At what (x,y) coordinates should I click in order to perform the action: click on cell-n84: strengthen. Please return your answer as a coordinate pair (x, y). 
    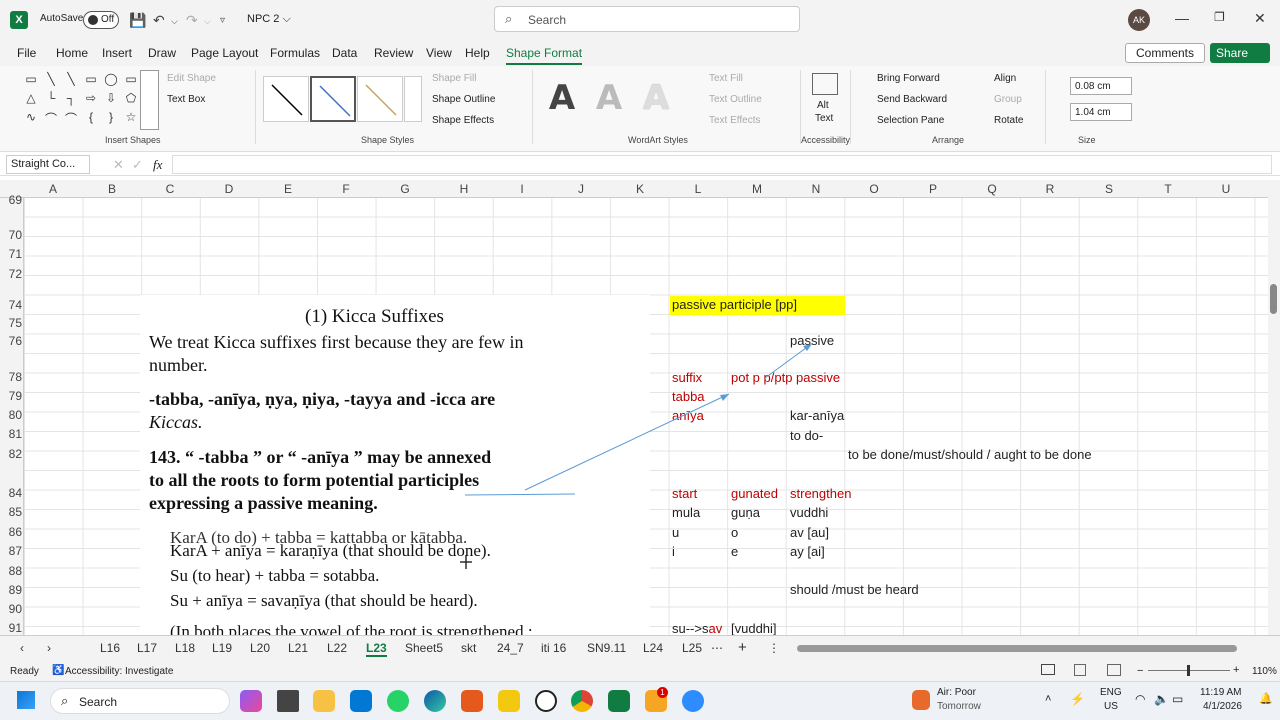
    Looking at the image, I should click on (820, 493).